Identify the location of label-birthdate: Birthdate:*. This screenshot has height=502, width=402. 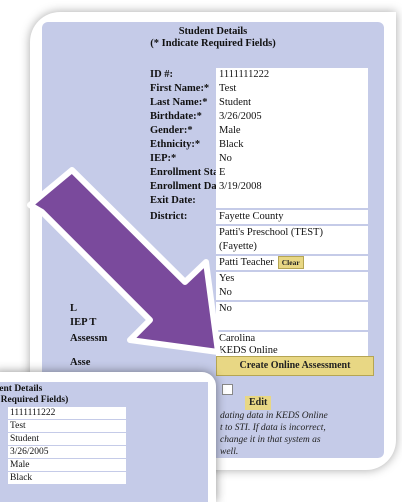
(176, 116).